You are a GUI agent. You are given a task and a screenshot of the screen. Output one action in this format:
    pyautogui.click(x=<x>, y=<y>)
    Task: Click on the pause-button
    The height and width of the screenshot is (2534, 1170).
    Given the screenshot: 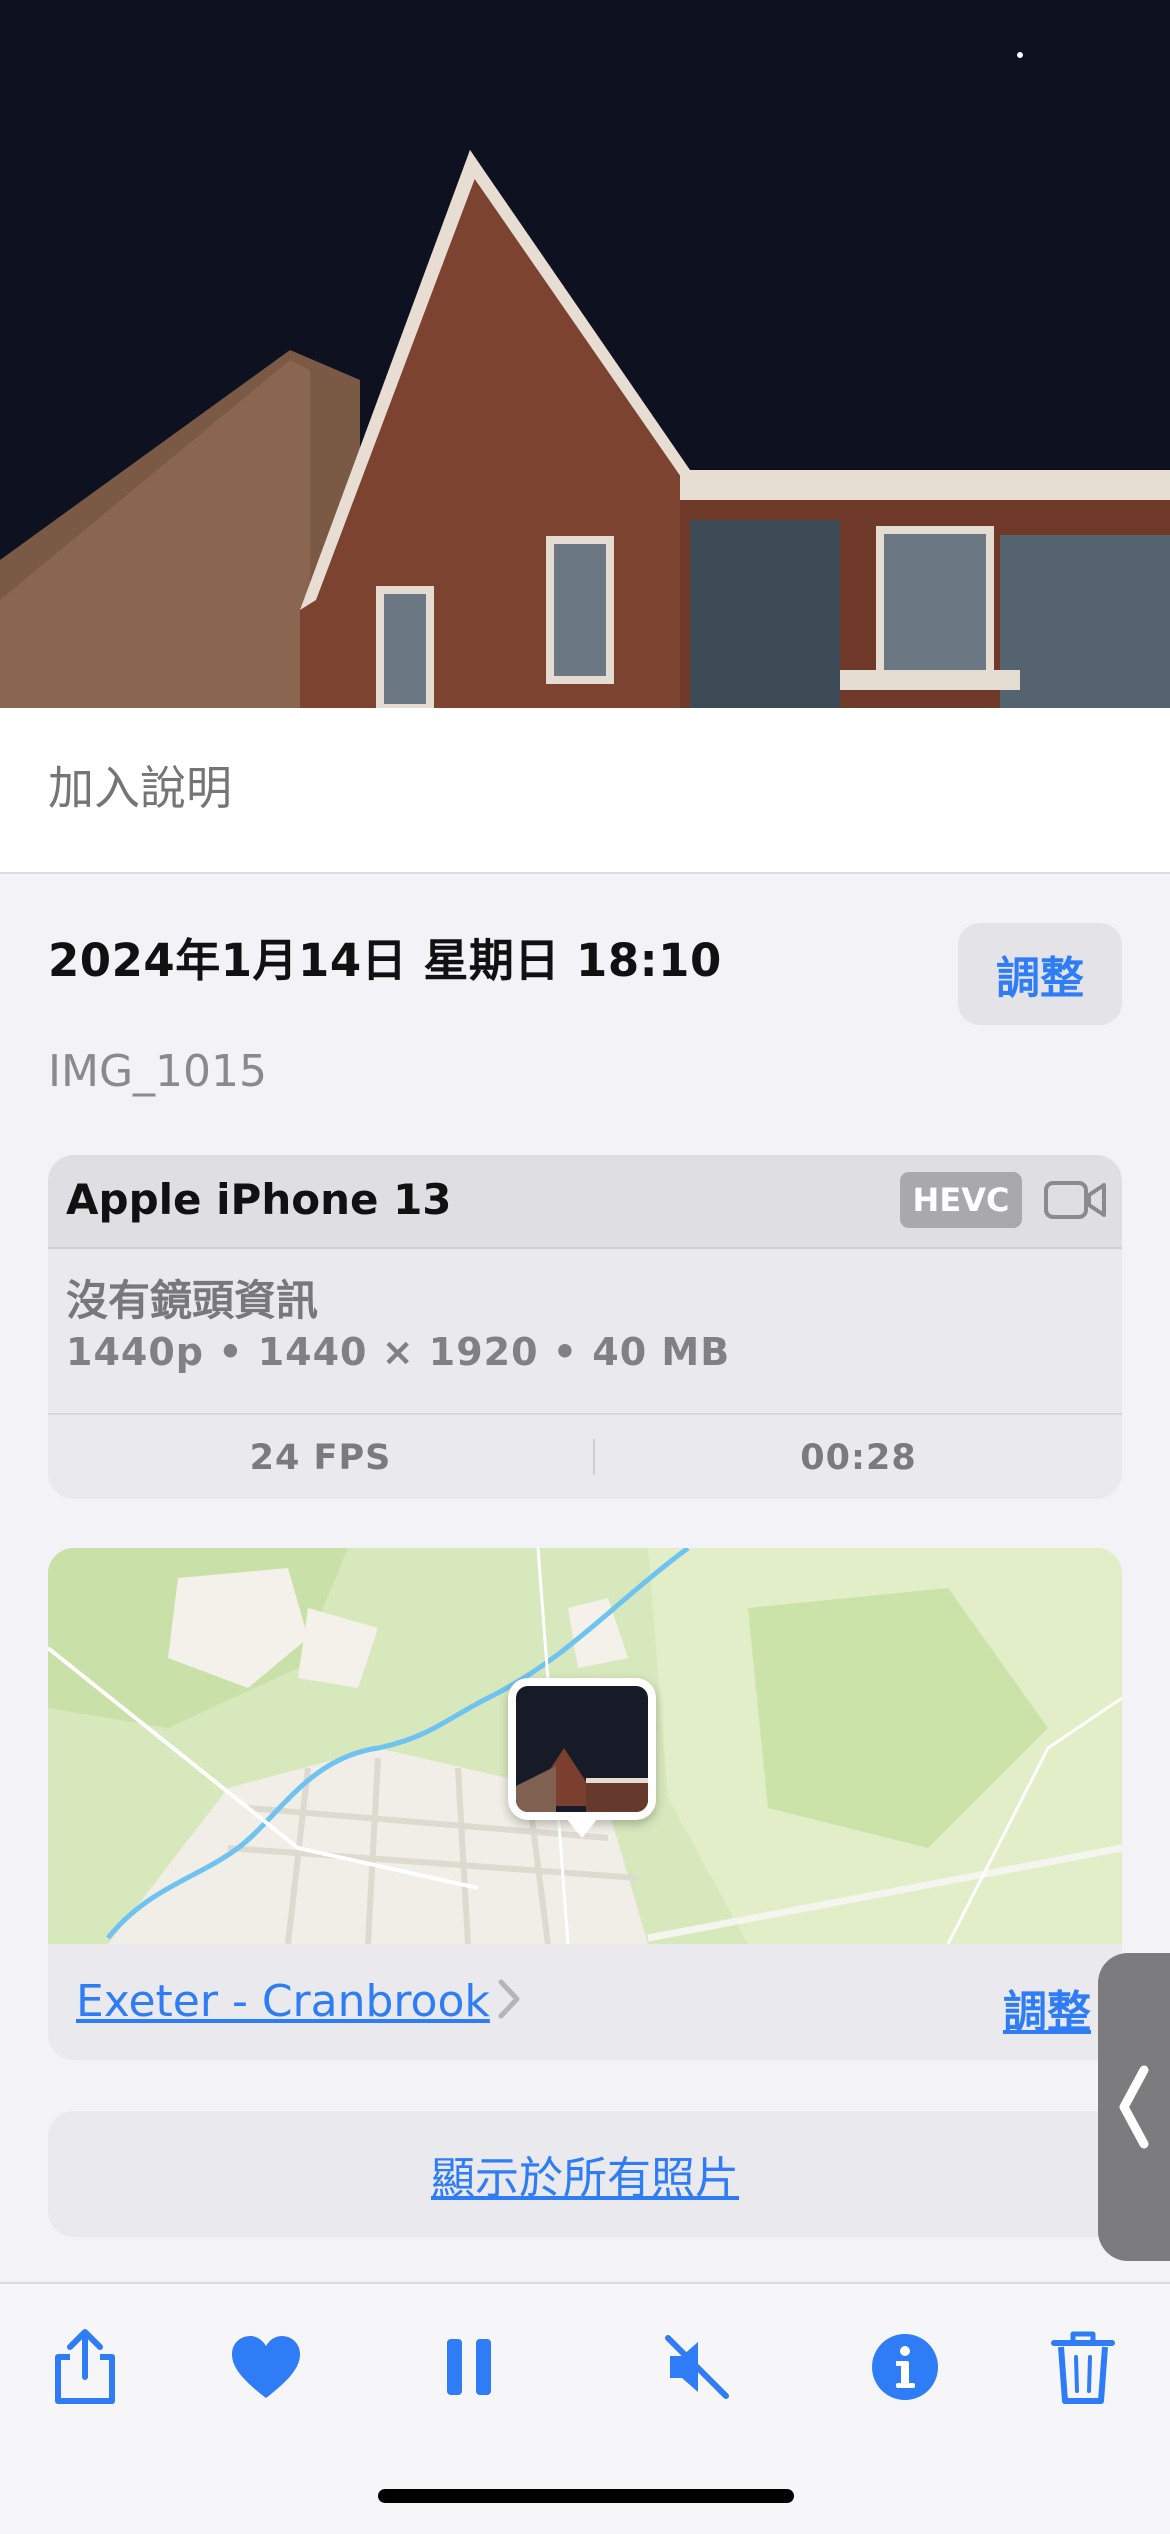 What is the action you would take?
    pyautogui.click(x=470, y=2367)
    